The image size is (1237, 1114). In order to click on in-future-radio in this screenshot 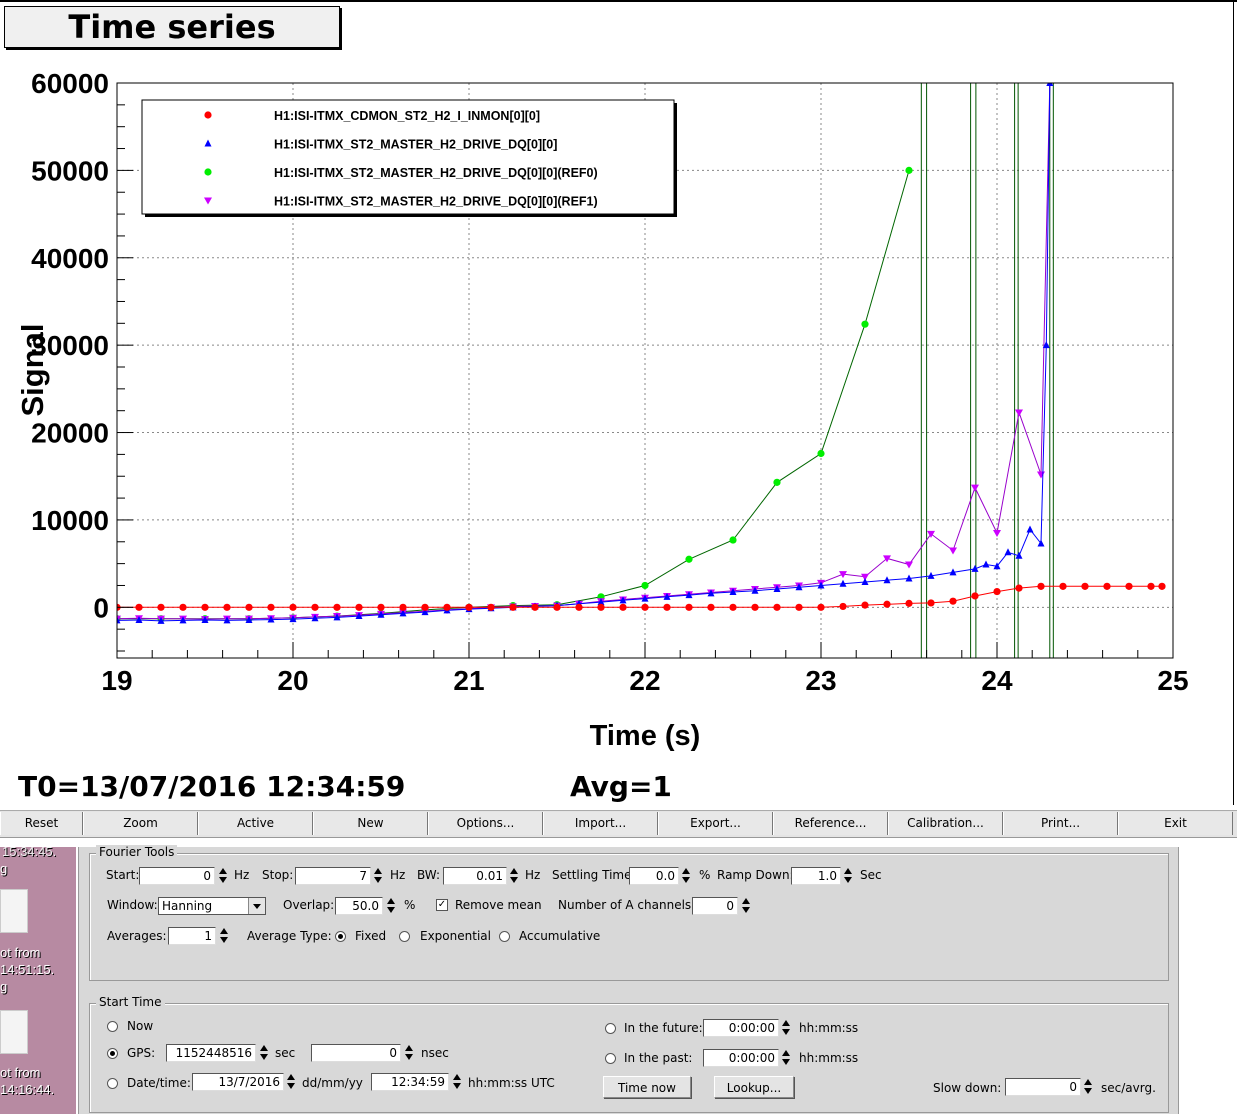, I will do `click(610, 1028)`.